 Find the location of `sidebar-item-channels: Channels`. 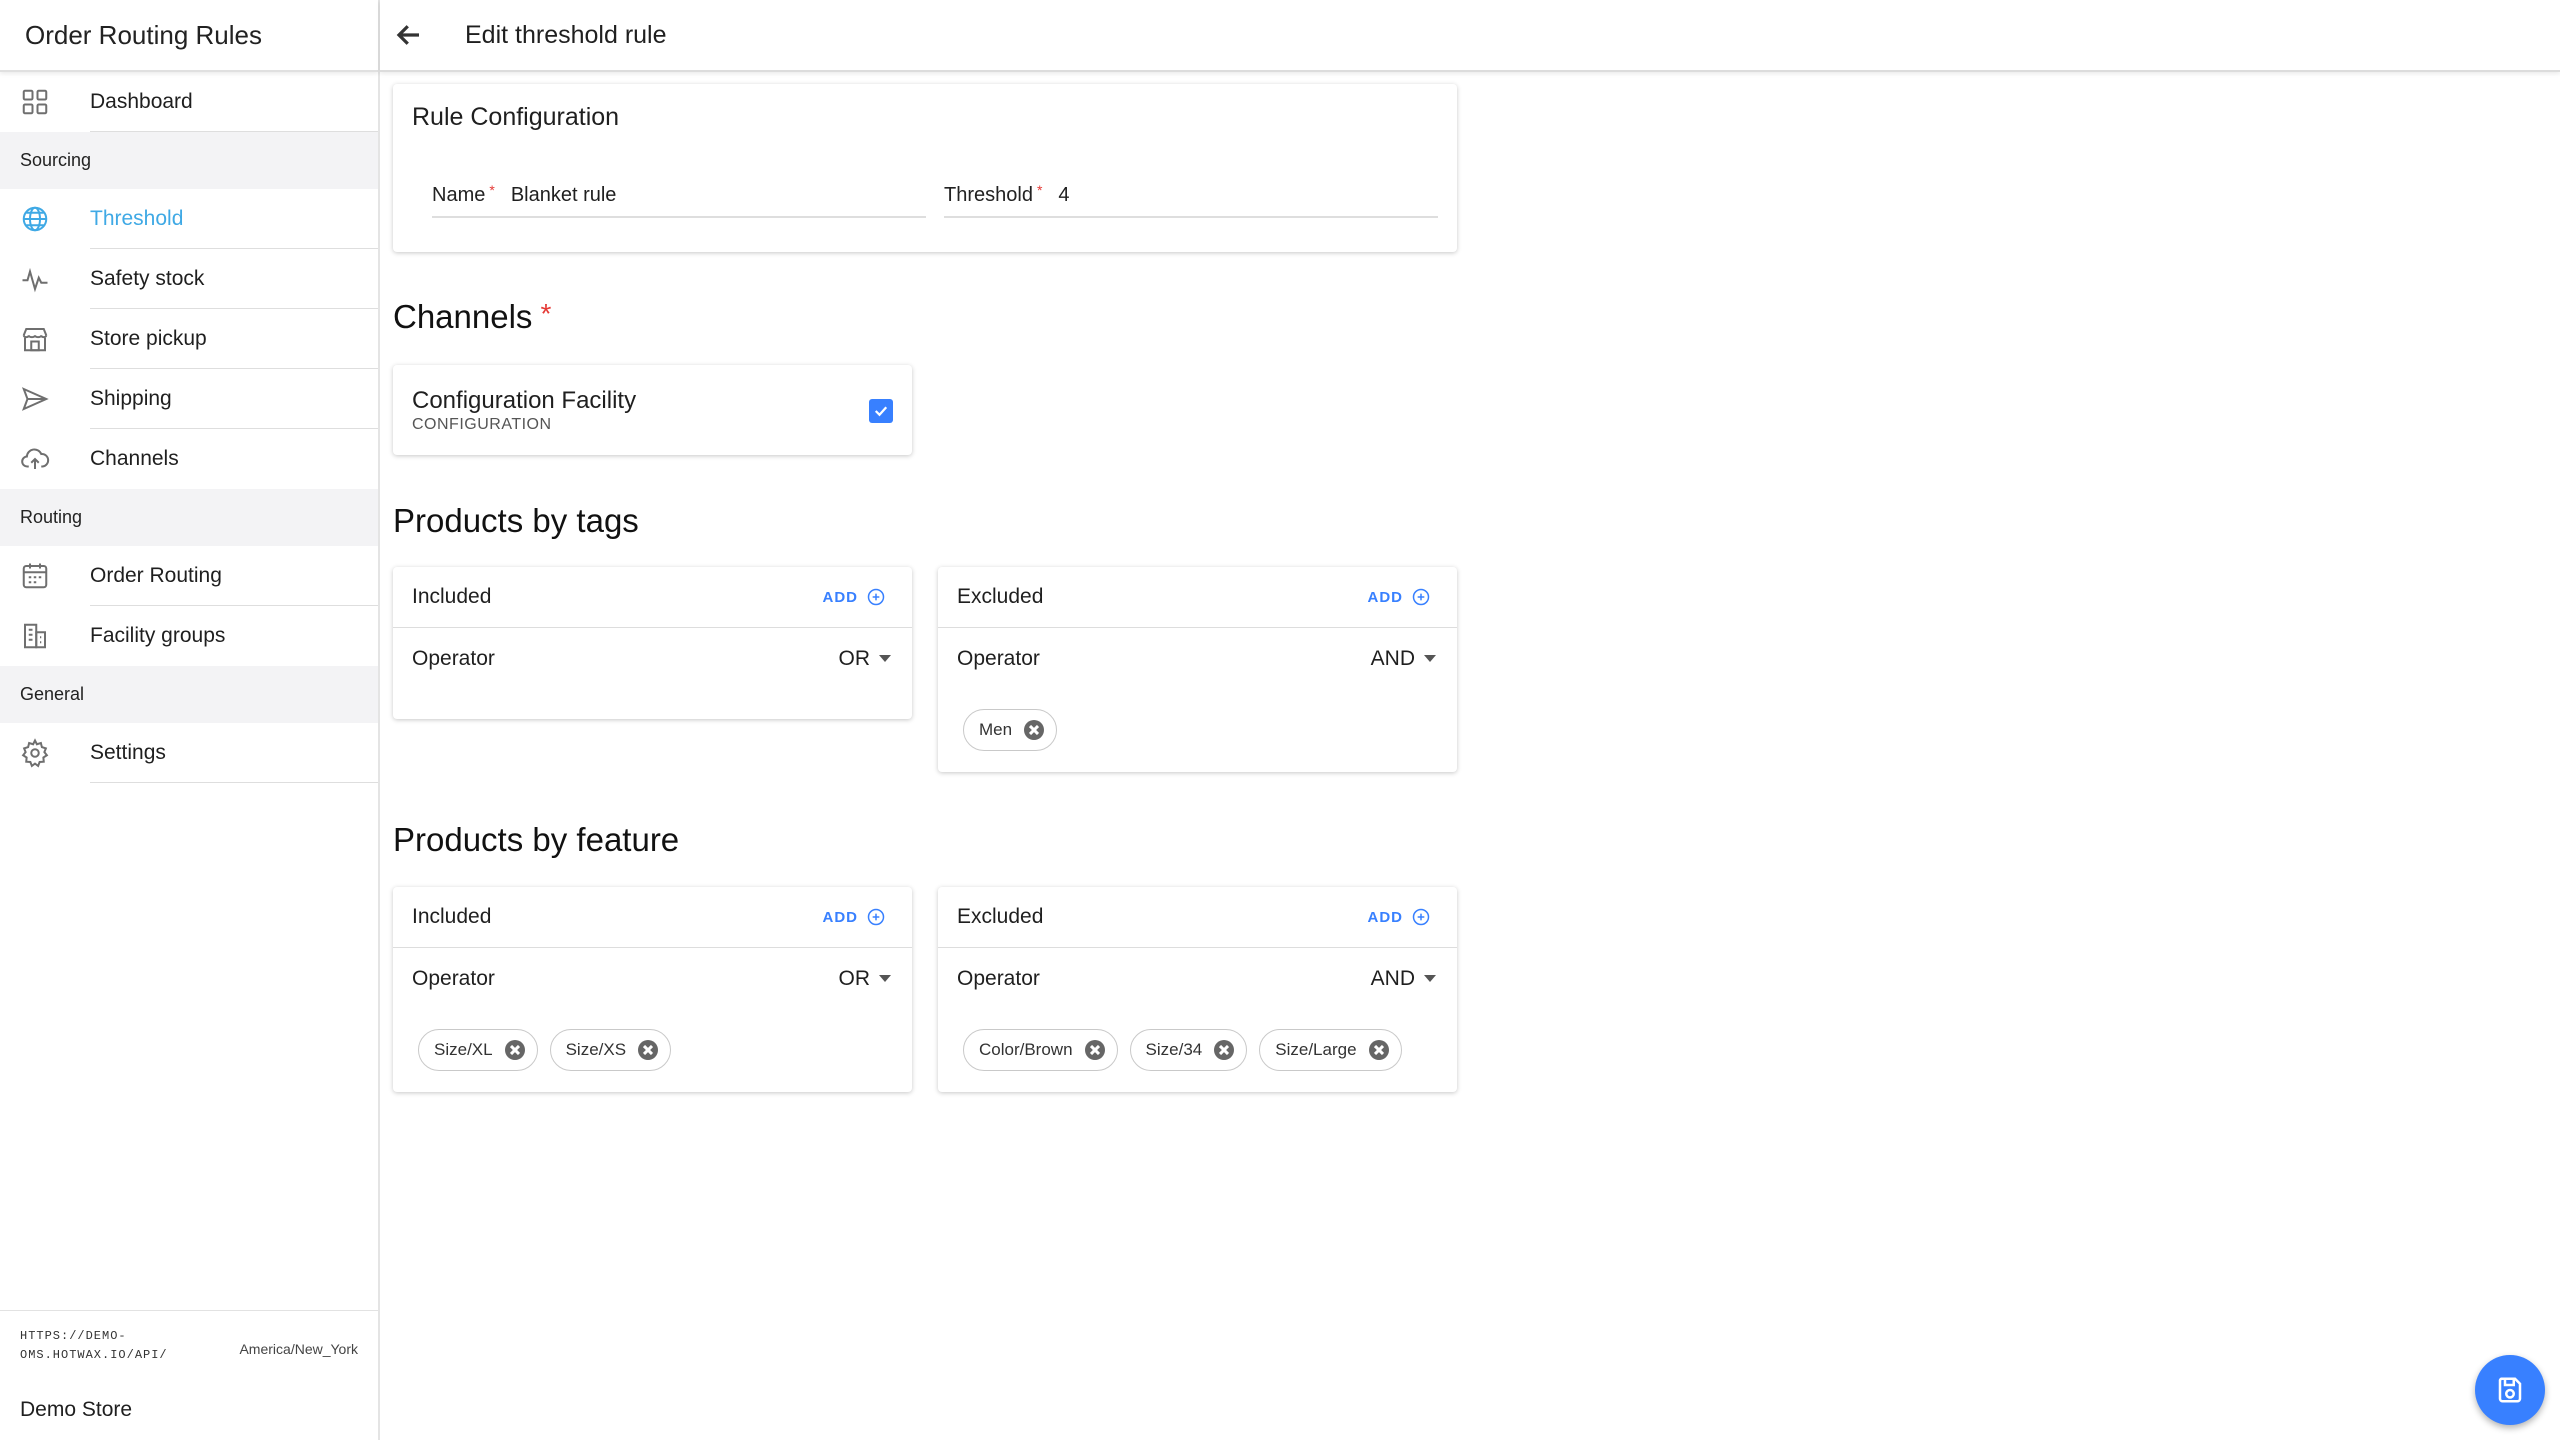

sidebar-item-channels: Channels is located at coordinates (189, 459).